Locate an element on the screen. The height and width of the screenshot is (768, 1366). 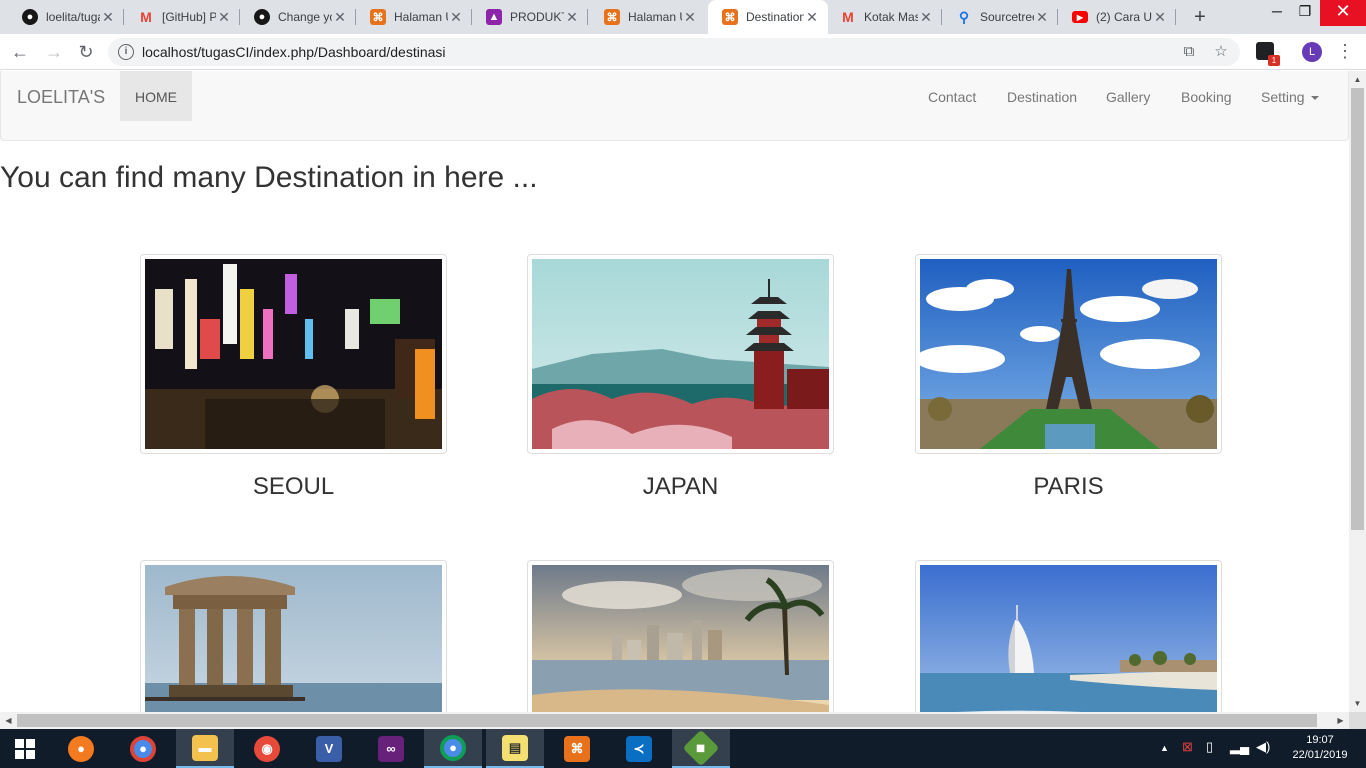
new-tab-button: + is located at coordinates (1200, 17).